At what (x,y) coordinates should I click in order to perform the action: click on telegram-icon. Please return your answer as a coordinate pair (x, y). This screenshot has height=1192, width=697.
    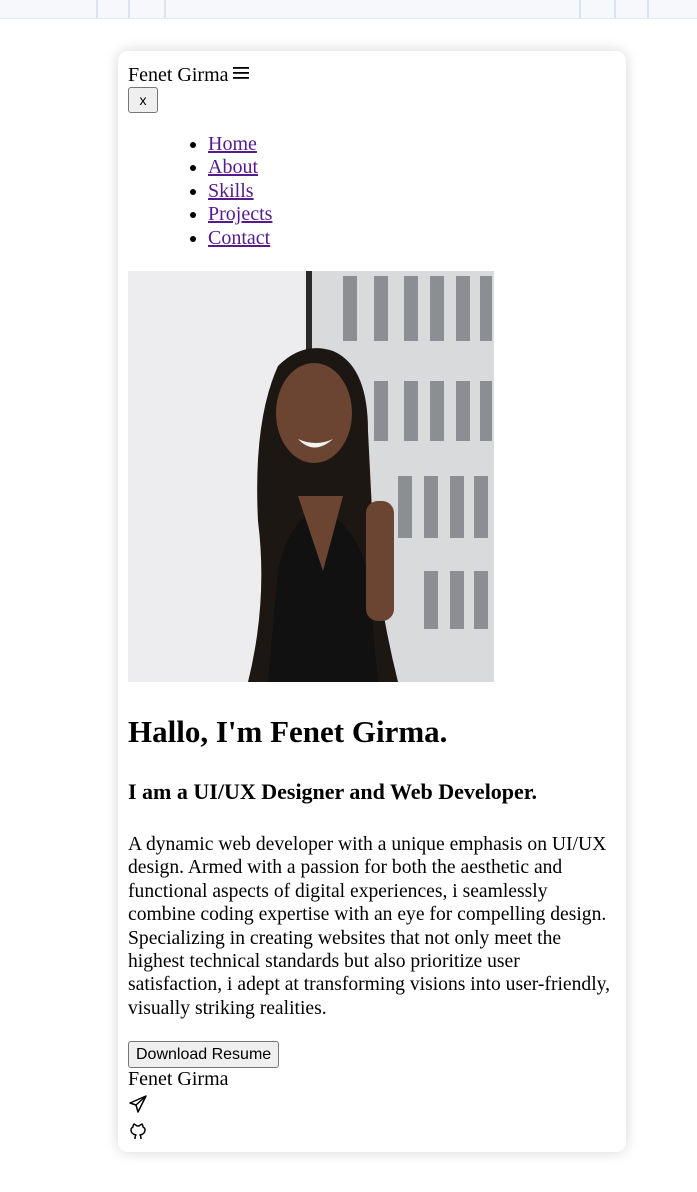
    Looking at the image, I should click on (372, 1106).